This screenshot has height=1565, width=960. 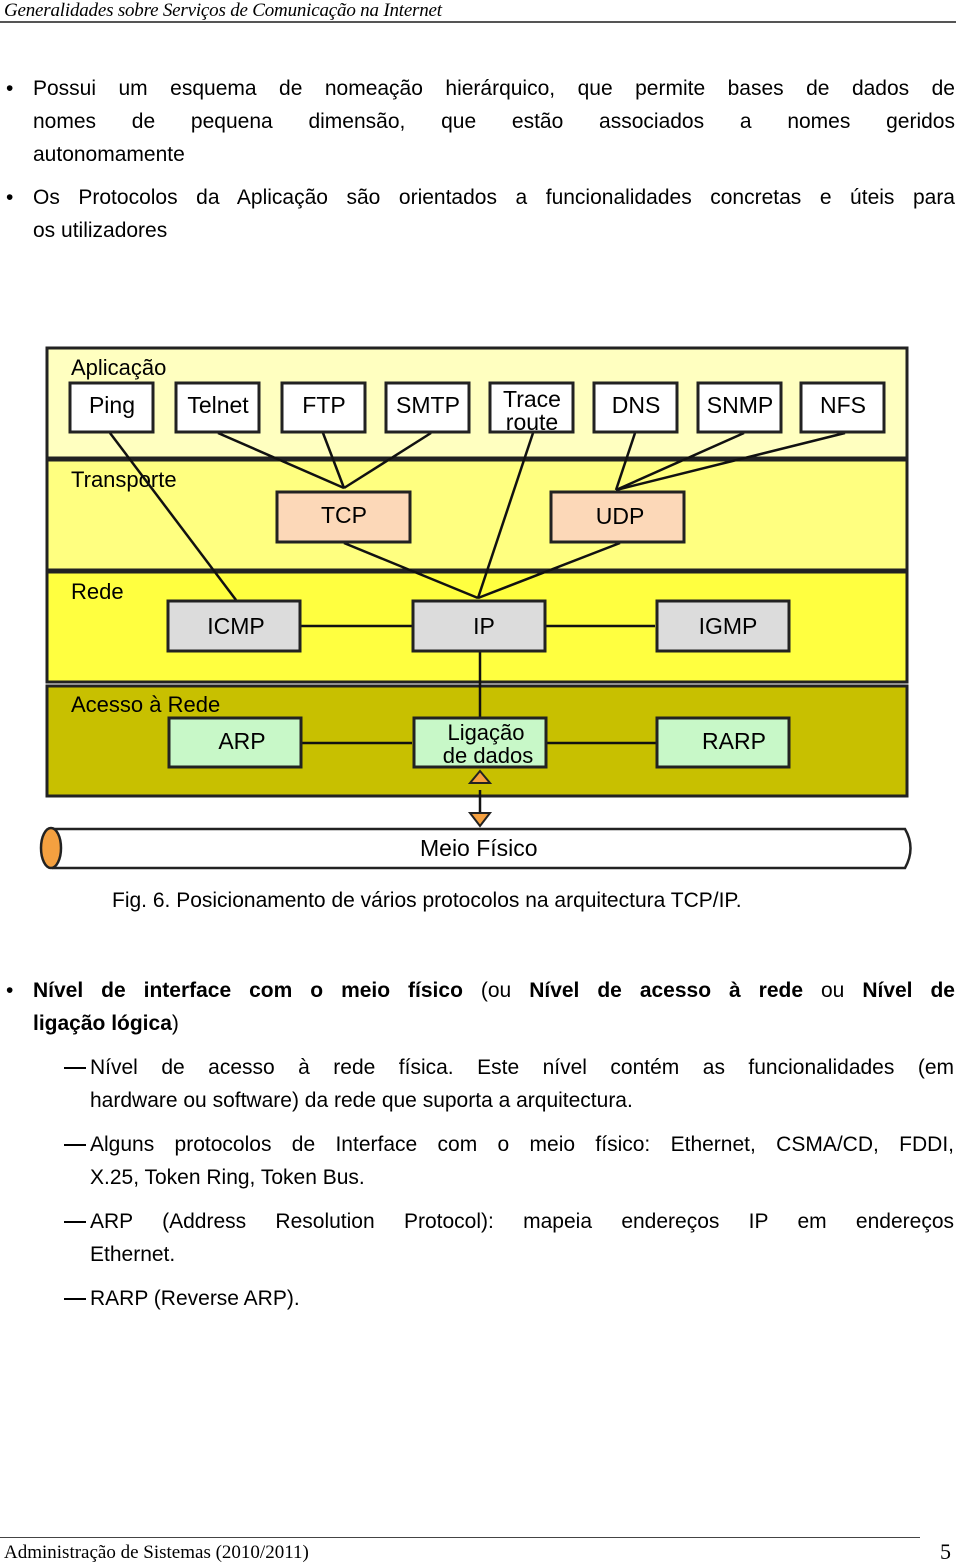 I want to click on layer-label-application: Aplicação, so click(x=118, y=367).